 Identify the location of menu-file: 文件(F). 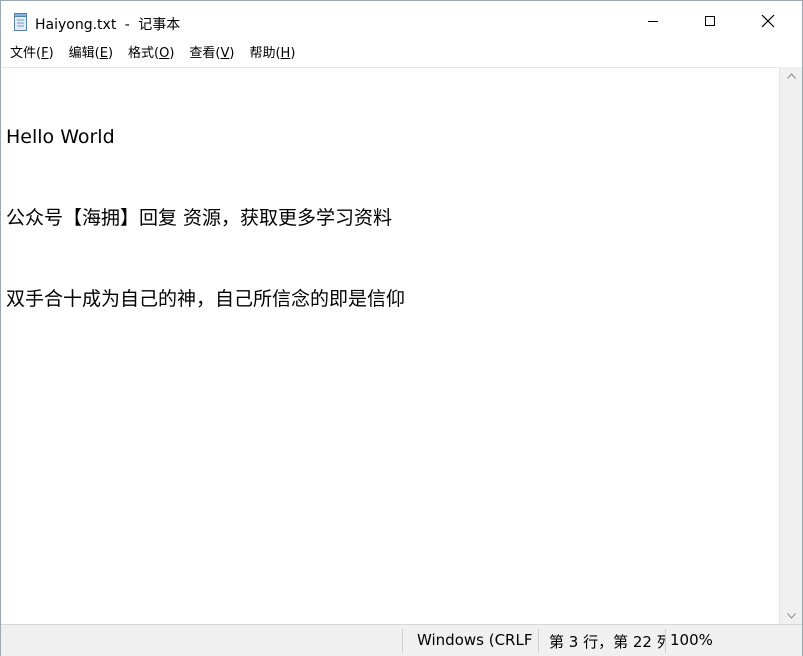
(31, 53).